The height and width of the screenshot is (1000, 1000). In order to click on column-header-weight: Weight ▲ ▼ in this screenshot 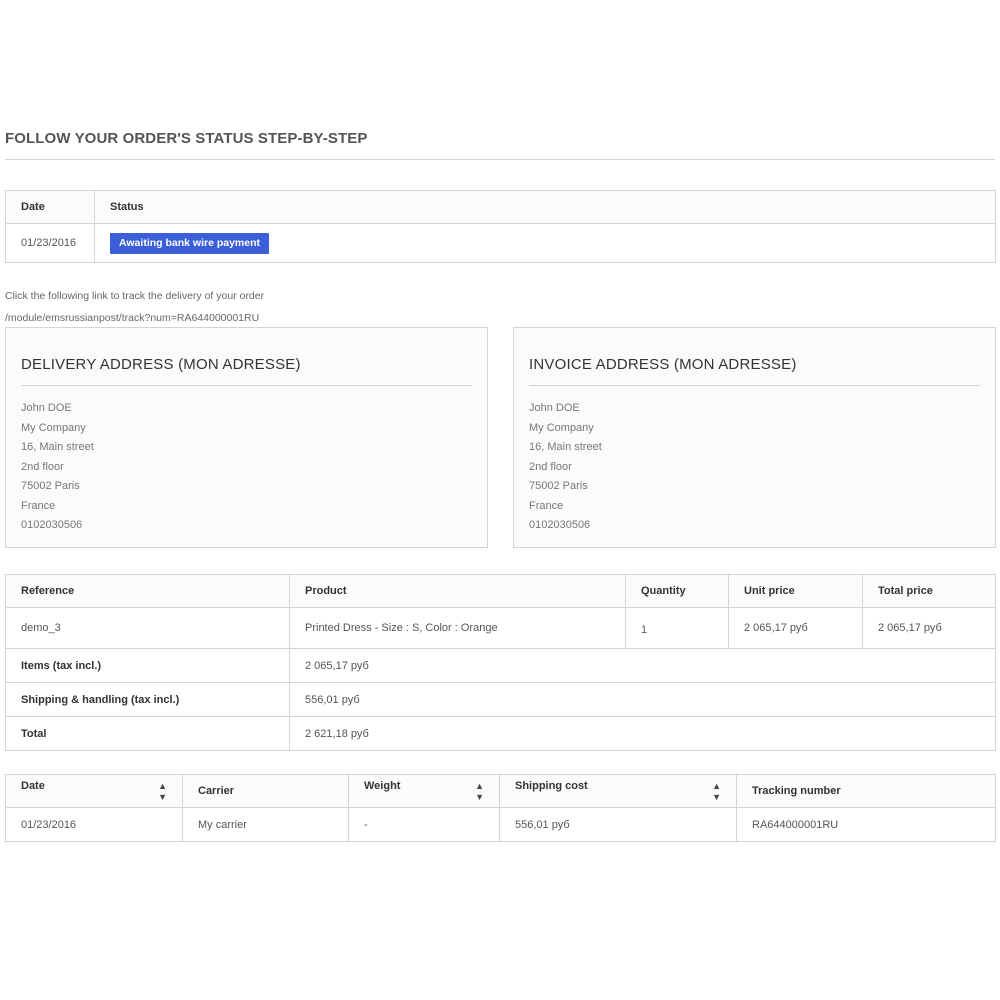, I will do `click(424, 791)`.